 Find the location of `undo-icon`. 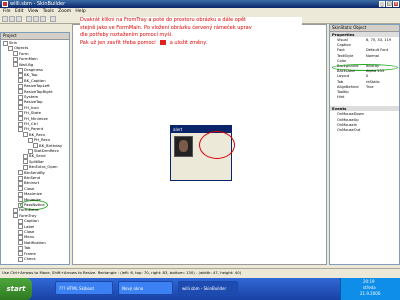

undo-icon is located at coordinates (53, 19).